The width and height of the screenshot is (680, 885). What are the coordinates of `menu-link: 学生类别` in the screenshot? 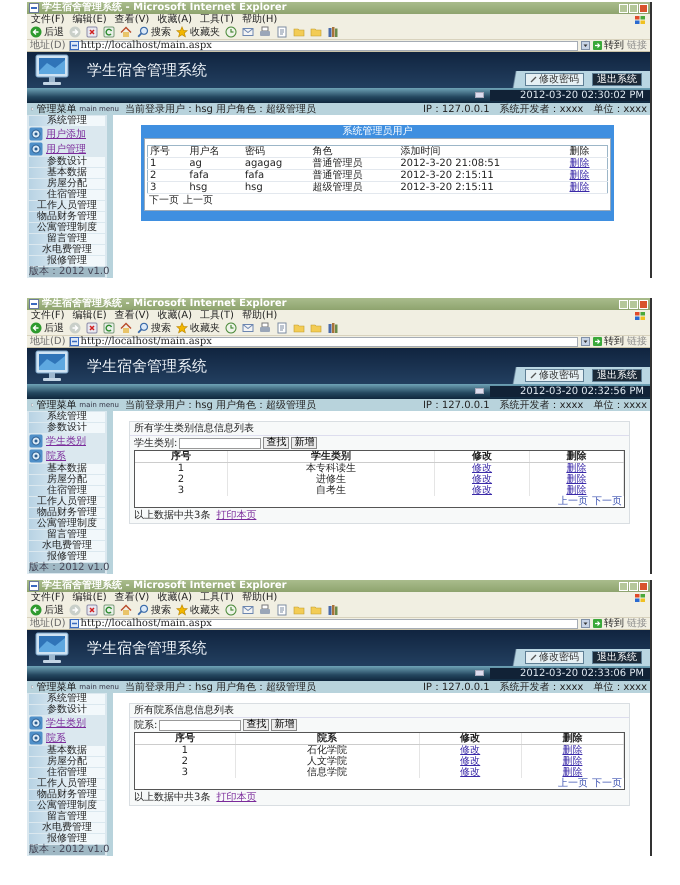 It's located at (66, 723).